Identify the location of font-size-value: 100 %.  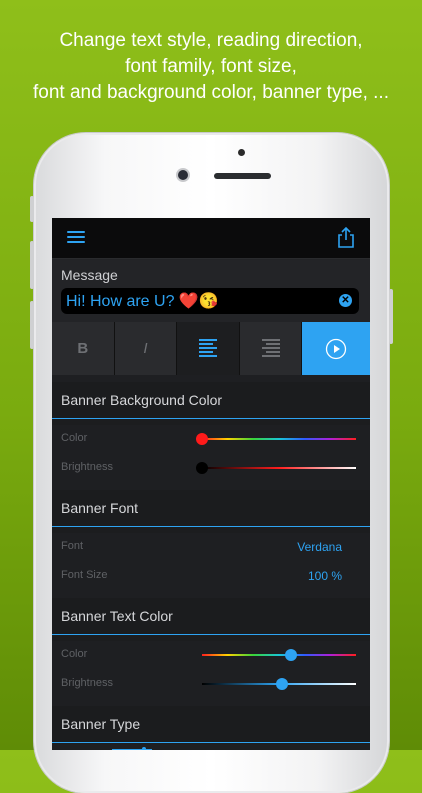
(325, 576).